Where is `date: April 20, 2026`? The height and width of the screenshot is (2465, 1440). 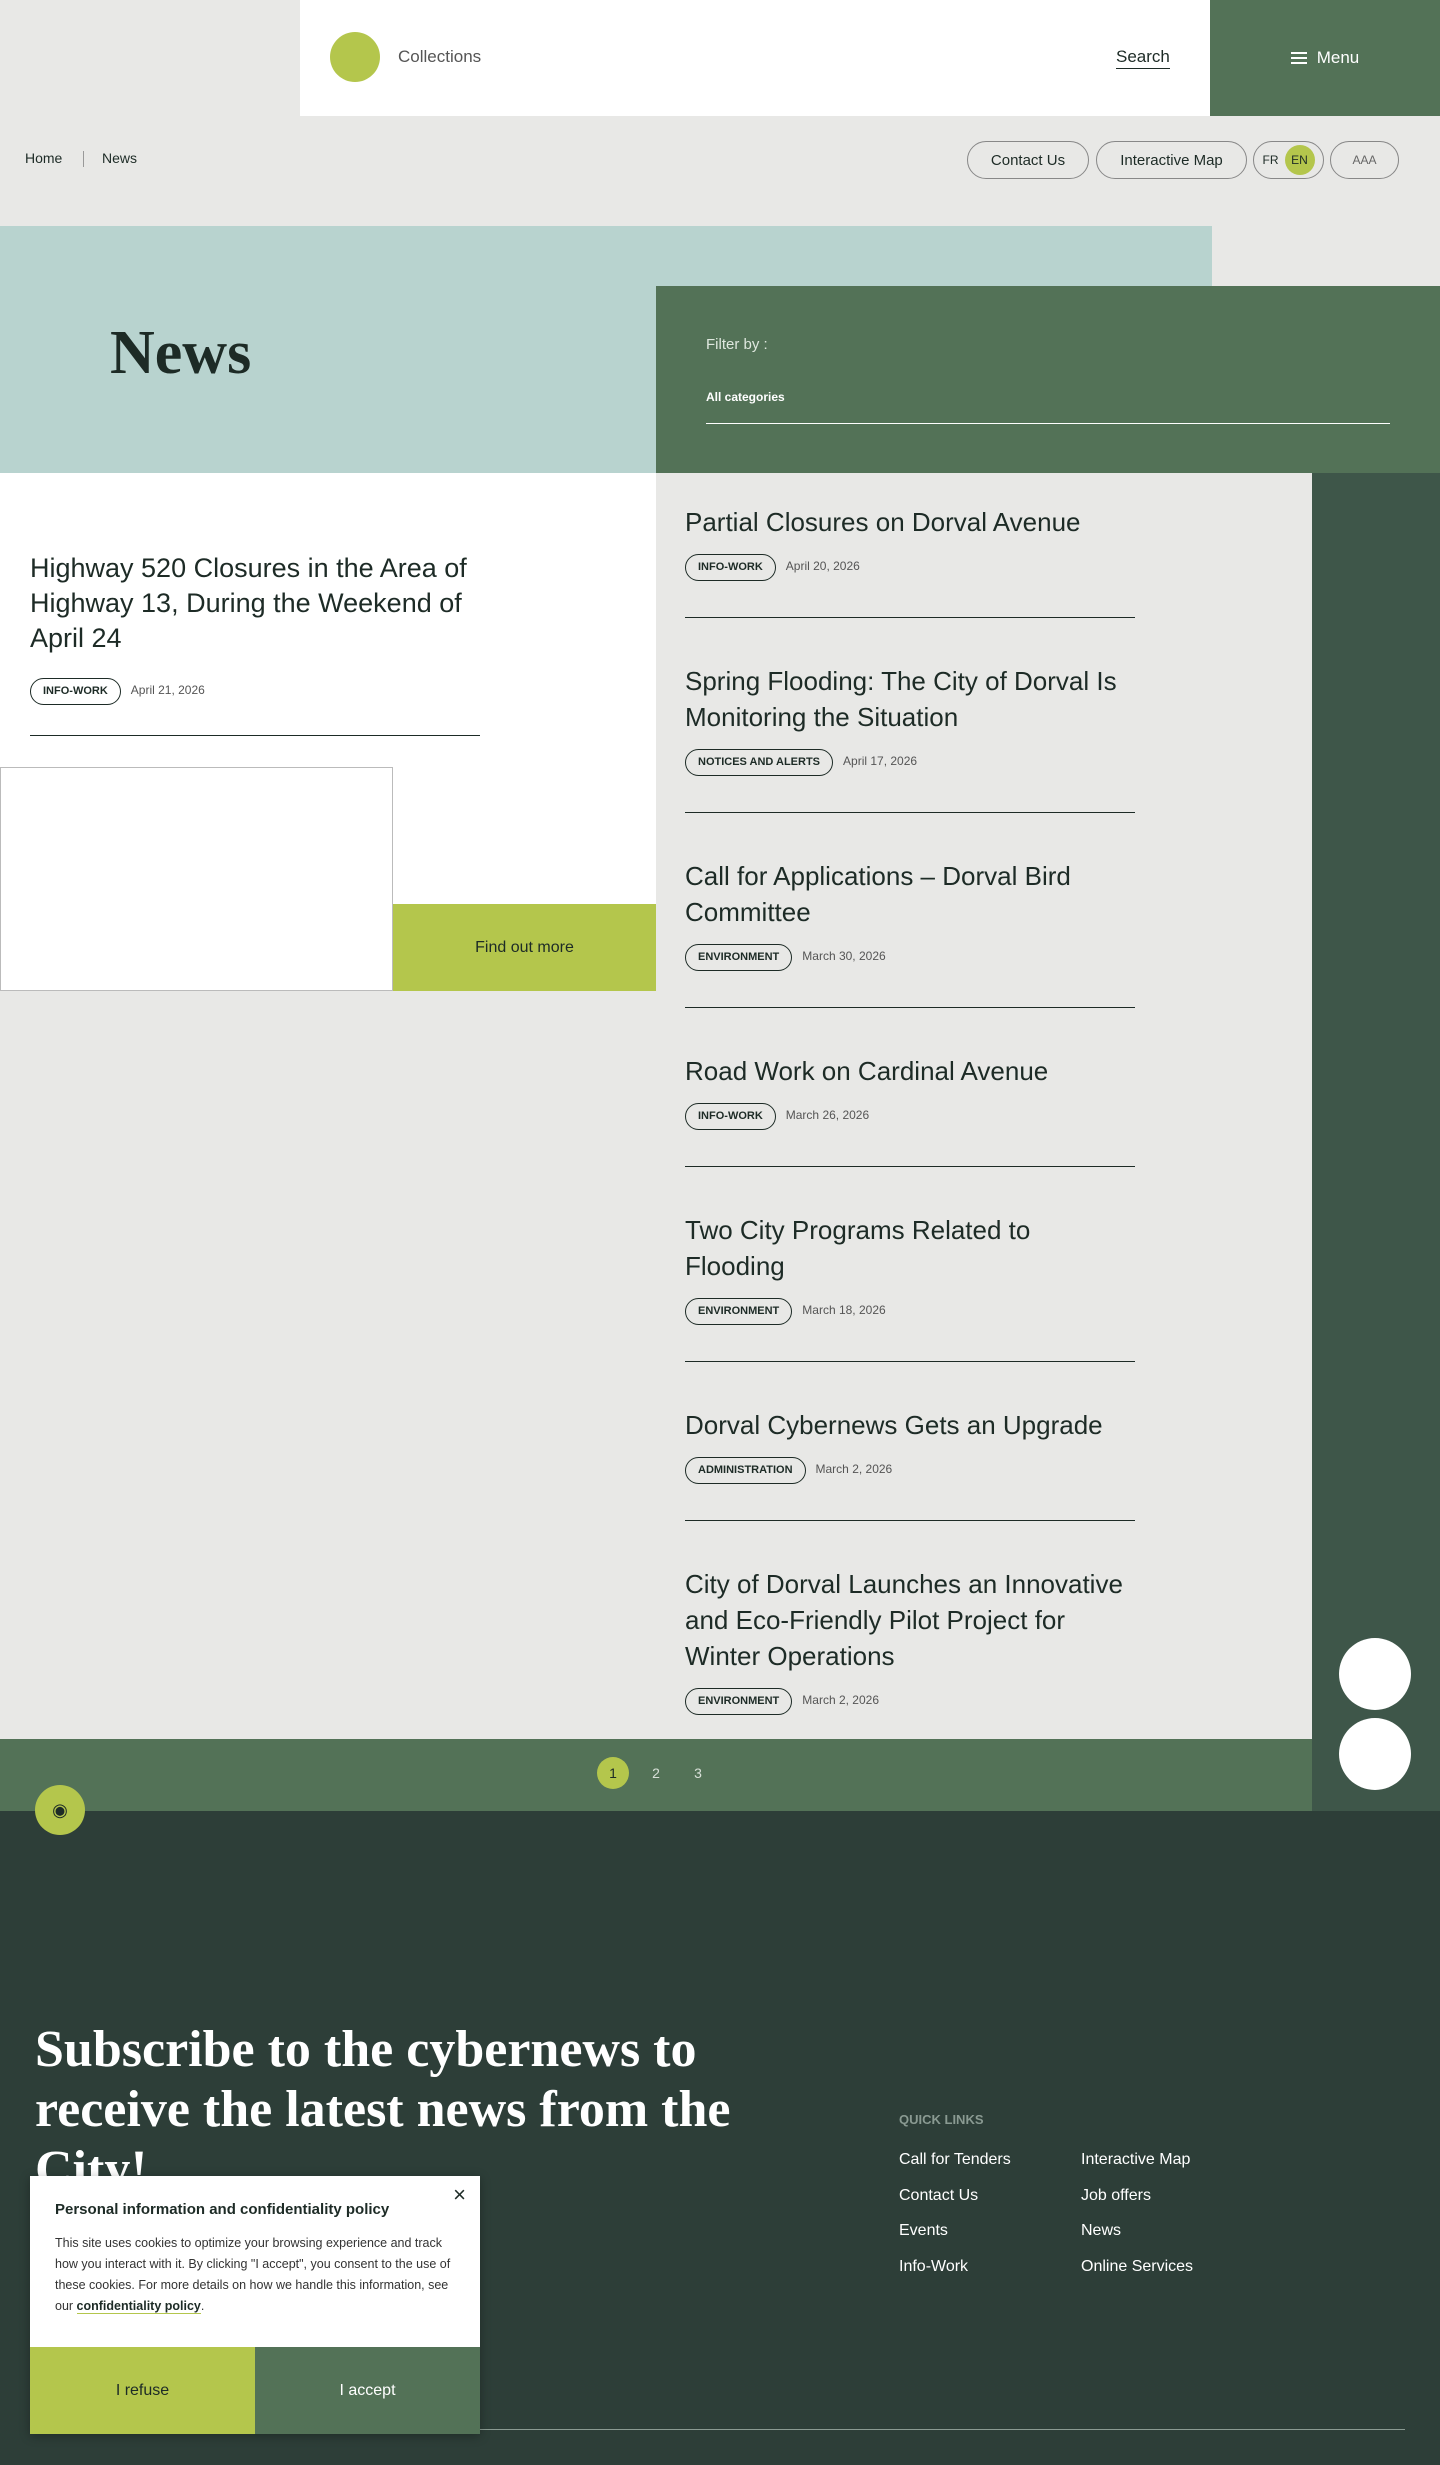 date: April 20, 2026 is located at coordinates (822, 566).